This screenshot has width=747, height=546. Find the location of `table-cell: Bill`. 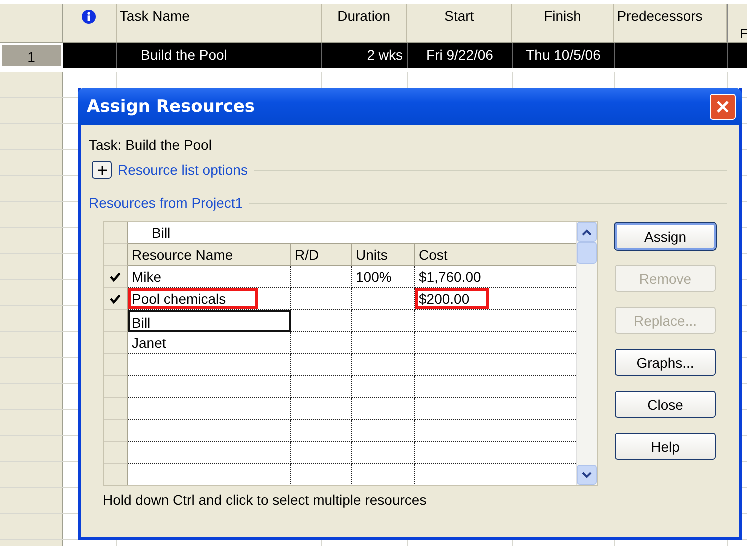

table-cell: Bill is located at coordinates (209, 321).